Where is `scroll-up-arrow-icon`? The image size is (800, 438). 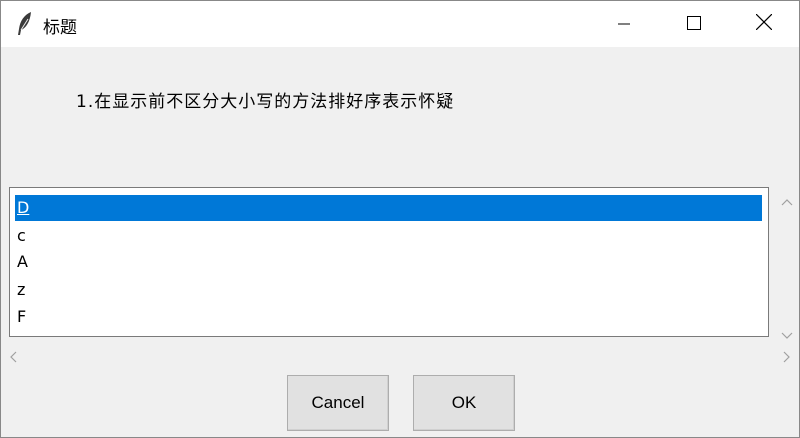 scroll-up-arrow-icon is located at coordinates (787, 200).